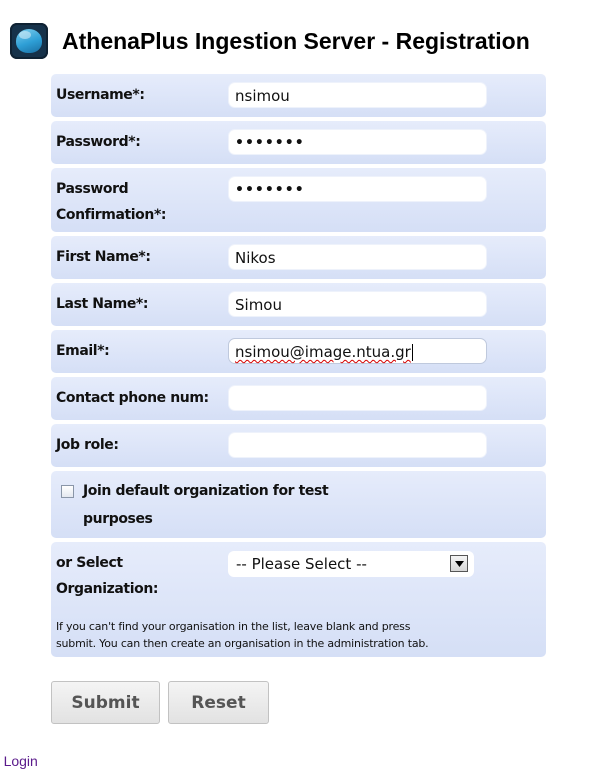  Describe the element at coordinates (459, 563) in the screenshot. I see `chevron-down-icon` at that location.